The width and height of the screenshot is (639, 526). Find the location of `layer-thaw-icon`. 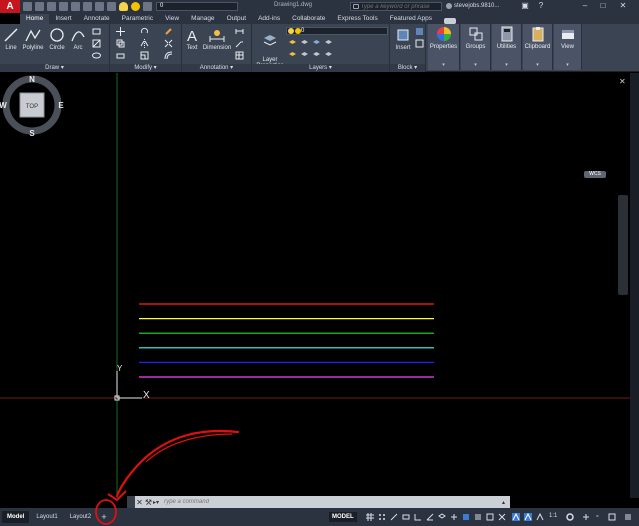

layer-thaw-icon is located at coordinates (135, 6).